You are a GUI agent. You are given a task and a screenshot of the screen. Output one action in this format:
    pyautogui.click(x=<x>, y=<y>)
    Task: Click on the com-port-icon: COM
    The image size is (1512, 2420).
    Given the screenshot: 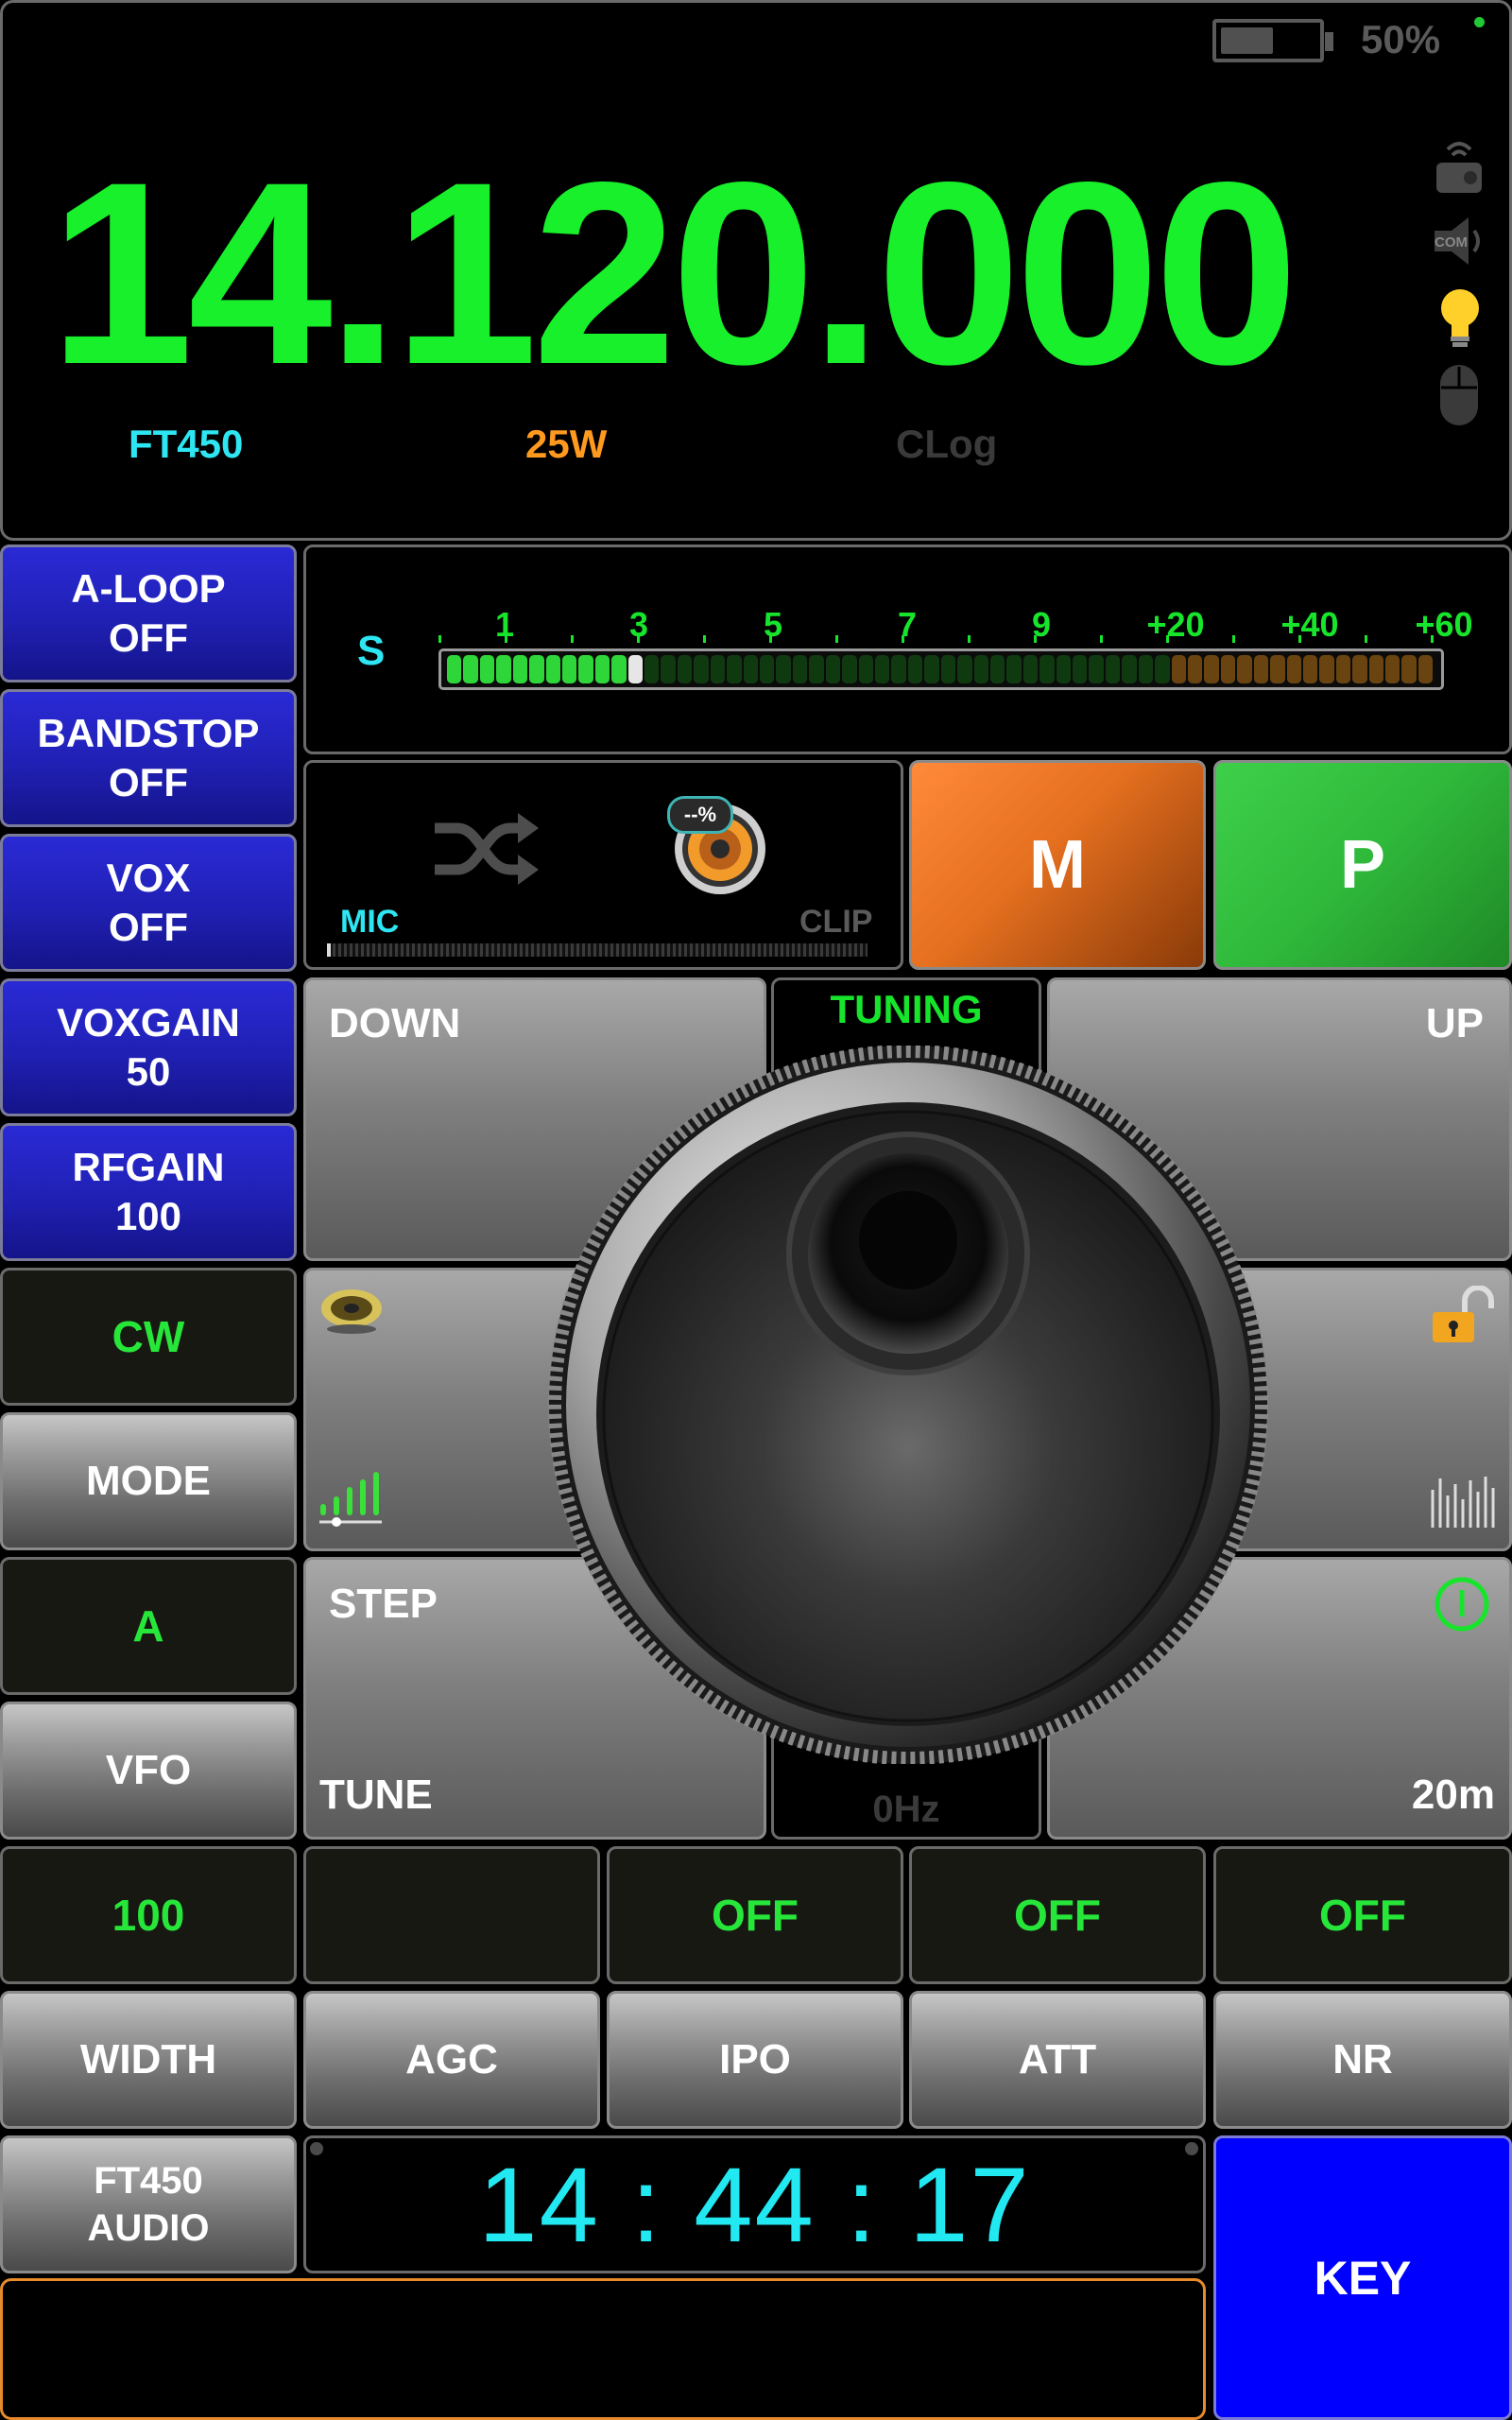 What is the action you would take?
    pyautogui.click(x=1459, y=241)
    